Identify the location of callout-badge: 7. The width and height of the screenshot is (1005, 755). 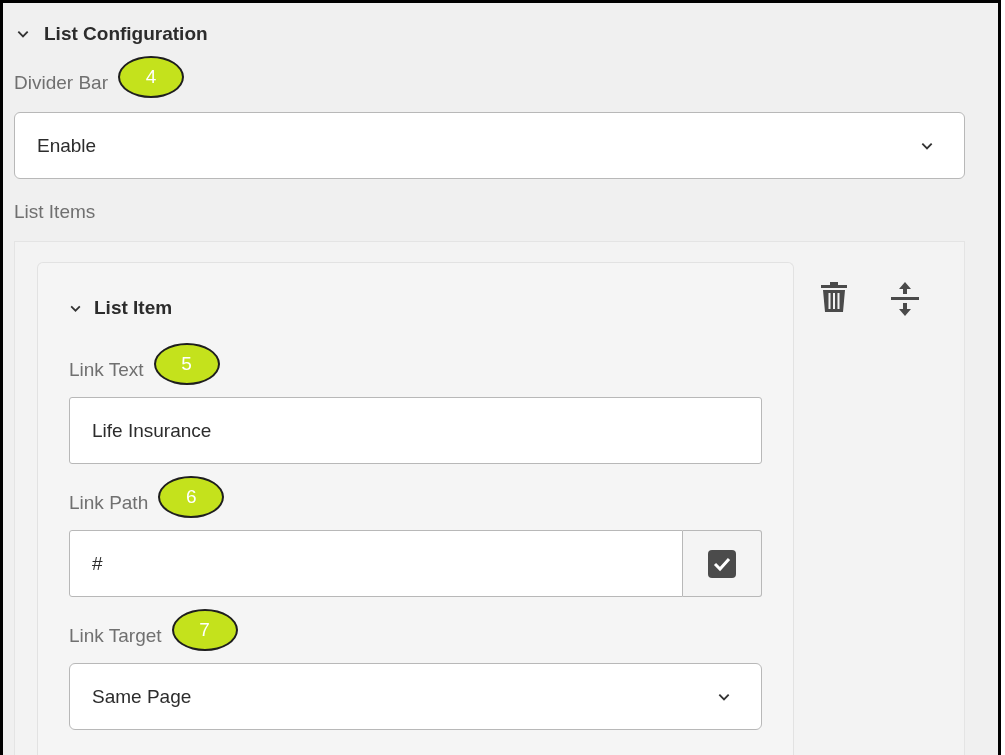
(204, 630).